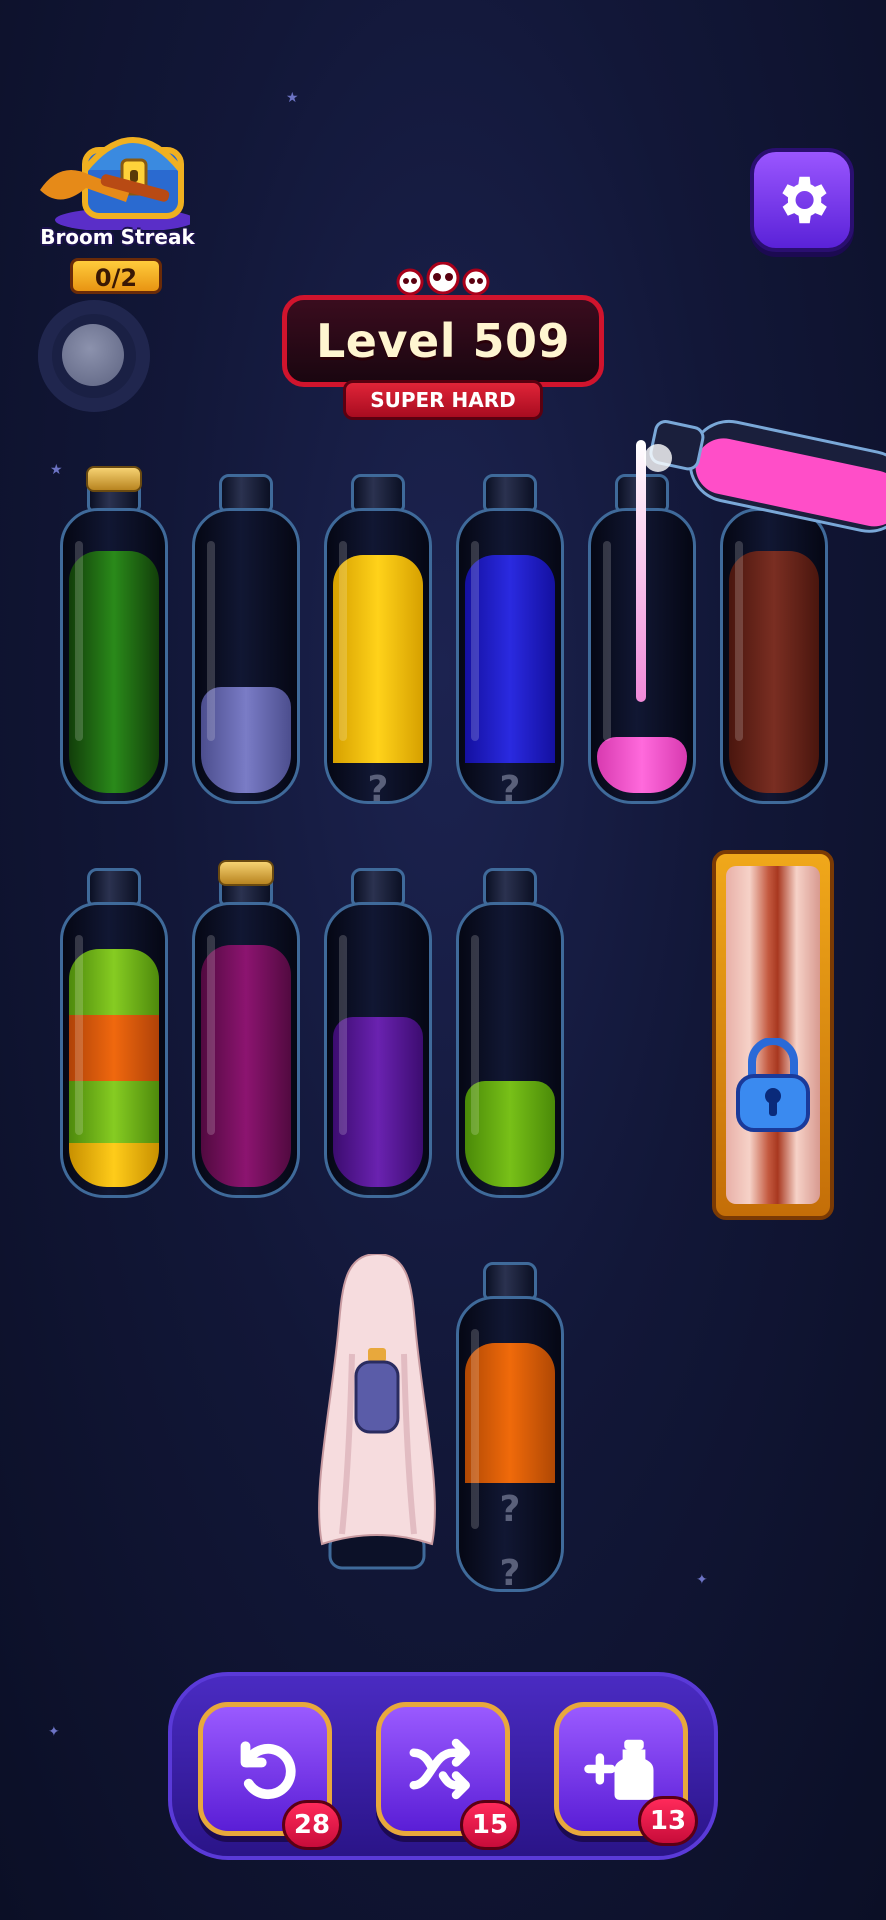 This screenshot has width=886, height=1920. What do you see at coordinates (116, 276) in the screenshot?
I see `broom-streak-count: 0/2` at bounding box center [116, 276].